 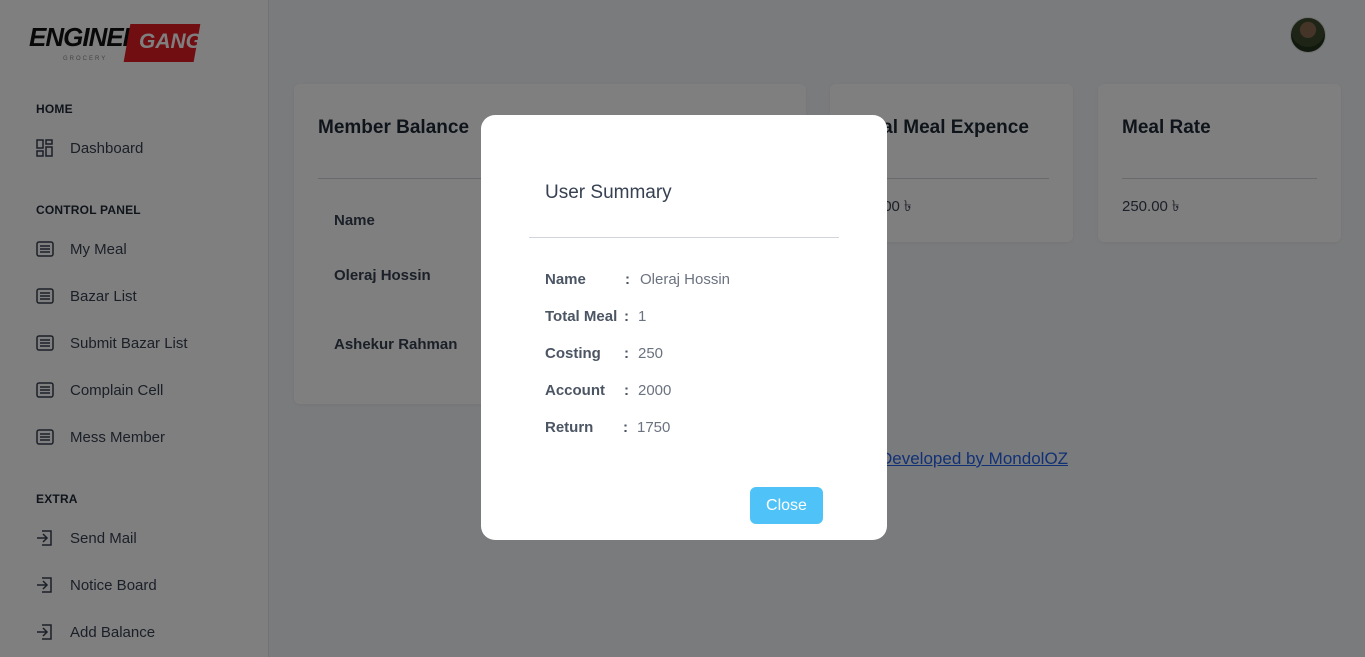 I want to click on summary-row-costing: Costing : 250, so click(x=690, y=355).